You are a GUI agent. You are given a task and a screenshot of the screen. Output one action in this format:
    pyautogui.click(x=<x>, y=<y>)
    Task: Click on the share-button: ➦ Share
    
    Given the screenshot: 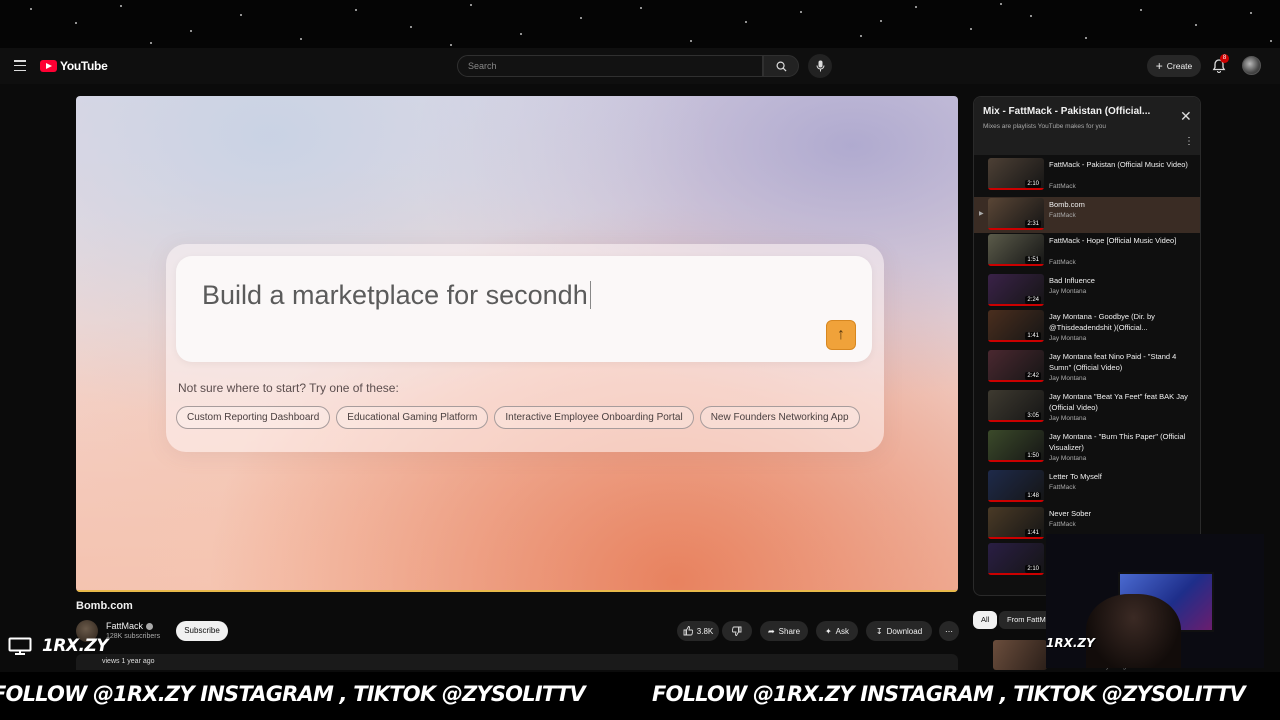 What is the action you would take?
    pyautogui.click(x=784, y=631)
    